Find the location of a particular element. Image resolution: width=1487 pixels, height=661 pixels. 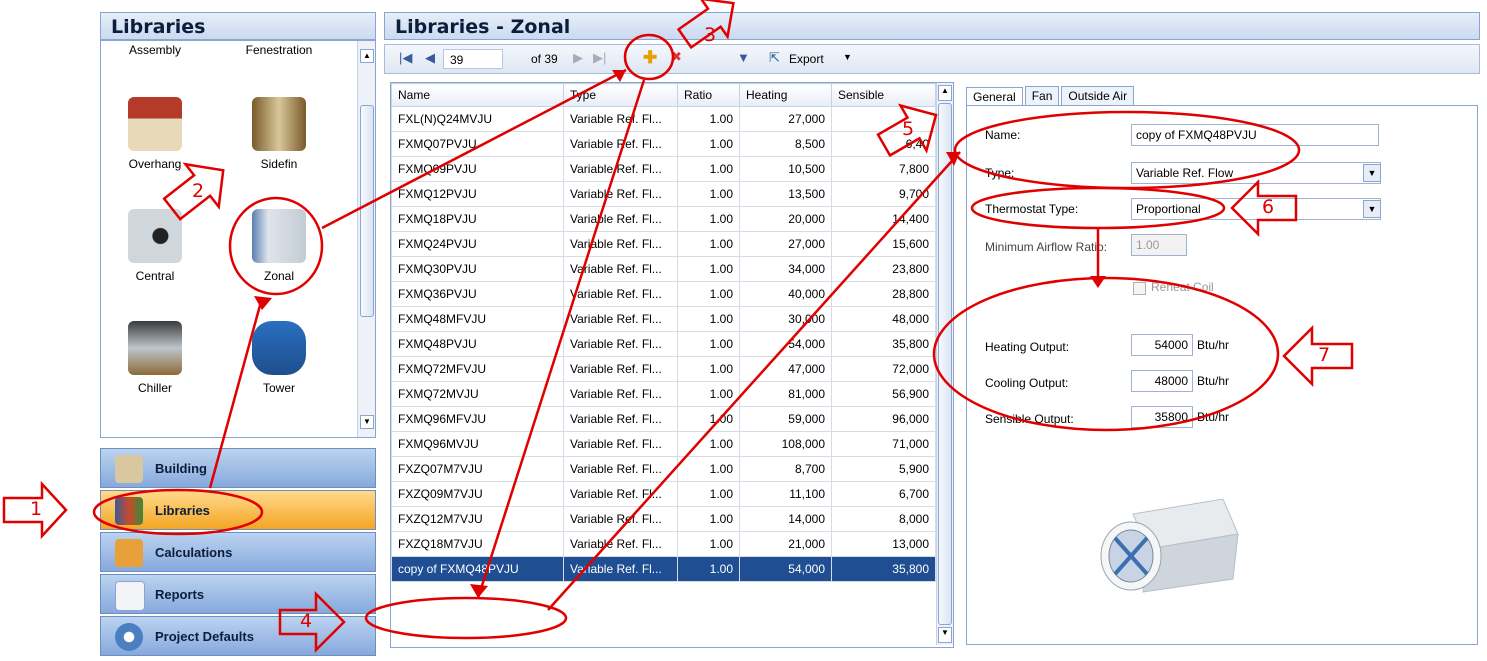

library-item-chiller: Chiller is located at coordinates (155, 358).